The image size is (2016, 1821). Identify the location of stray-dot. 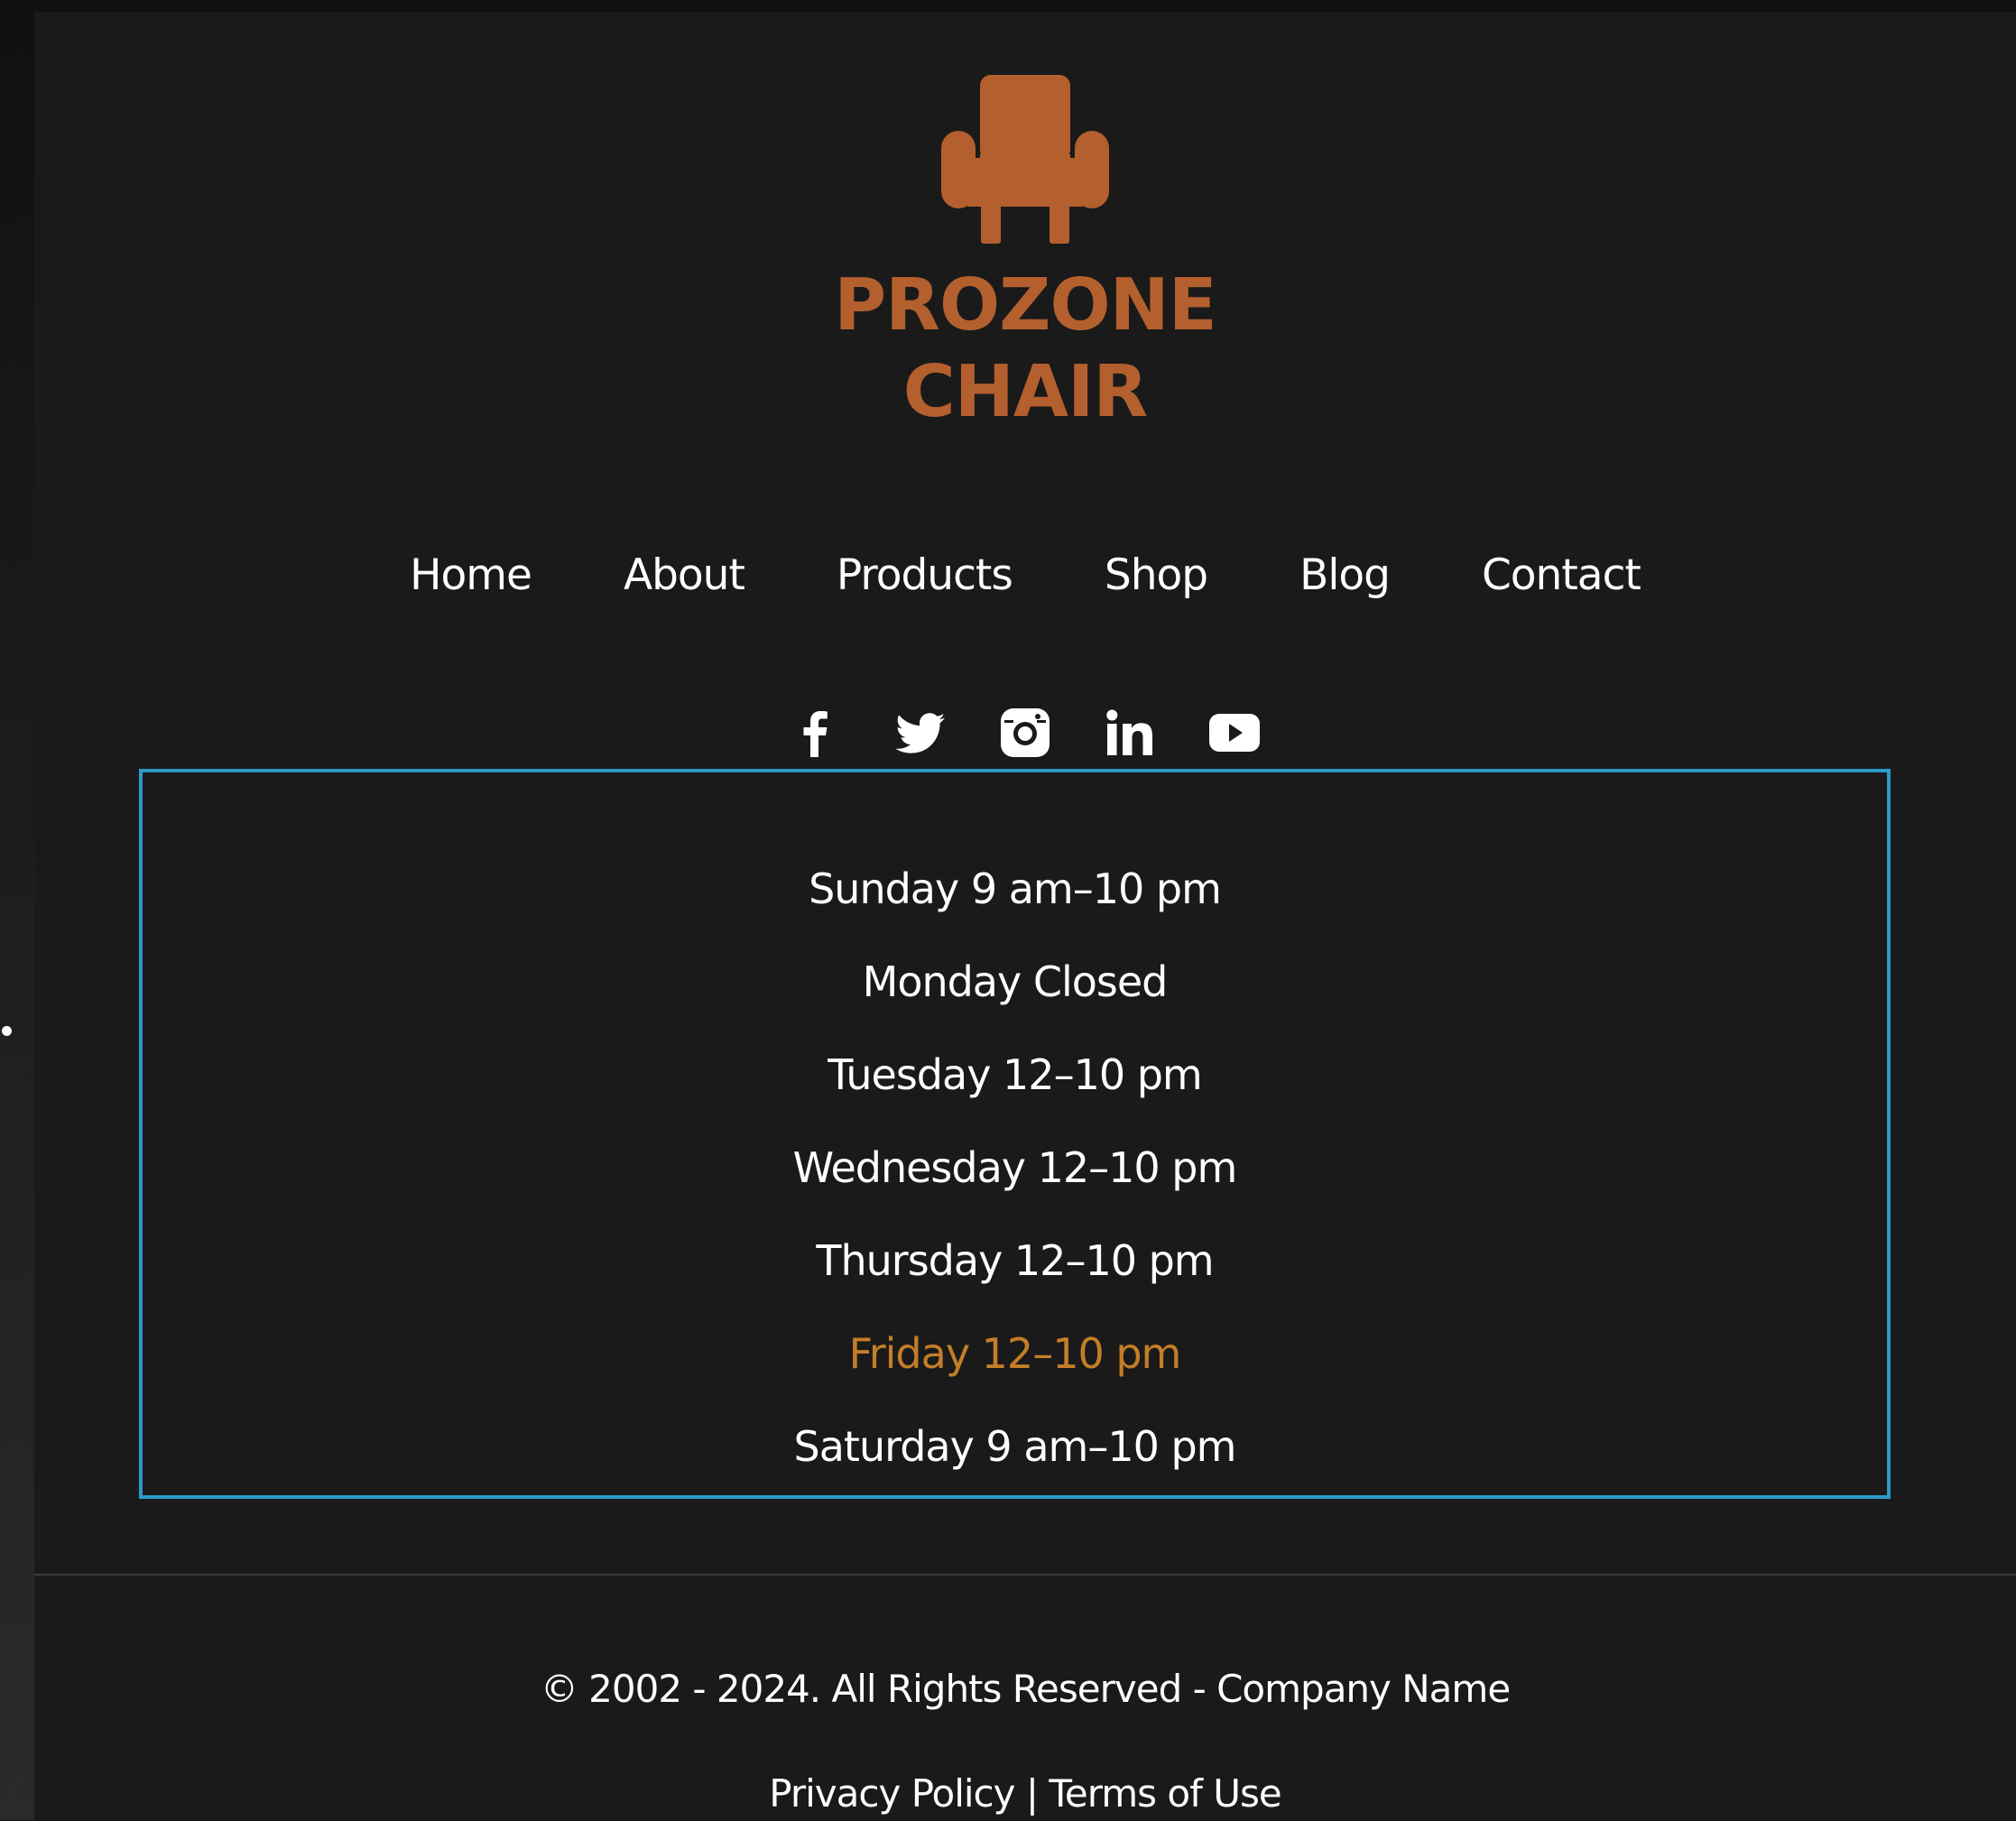
(7, 1031).